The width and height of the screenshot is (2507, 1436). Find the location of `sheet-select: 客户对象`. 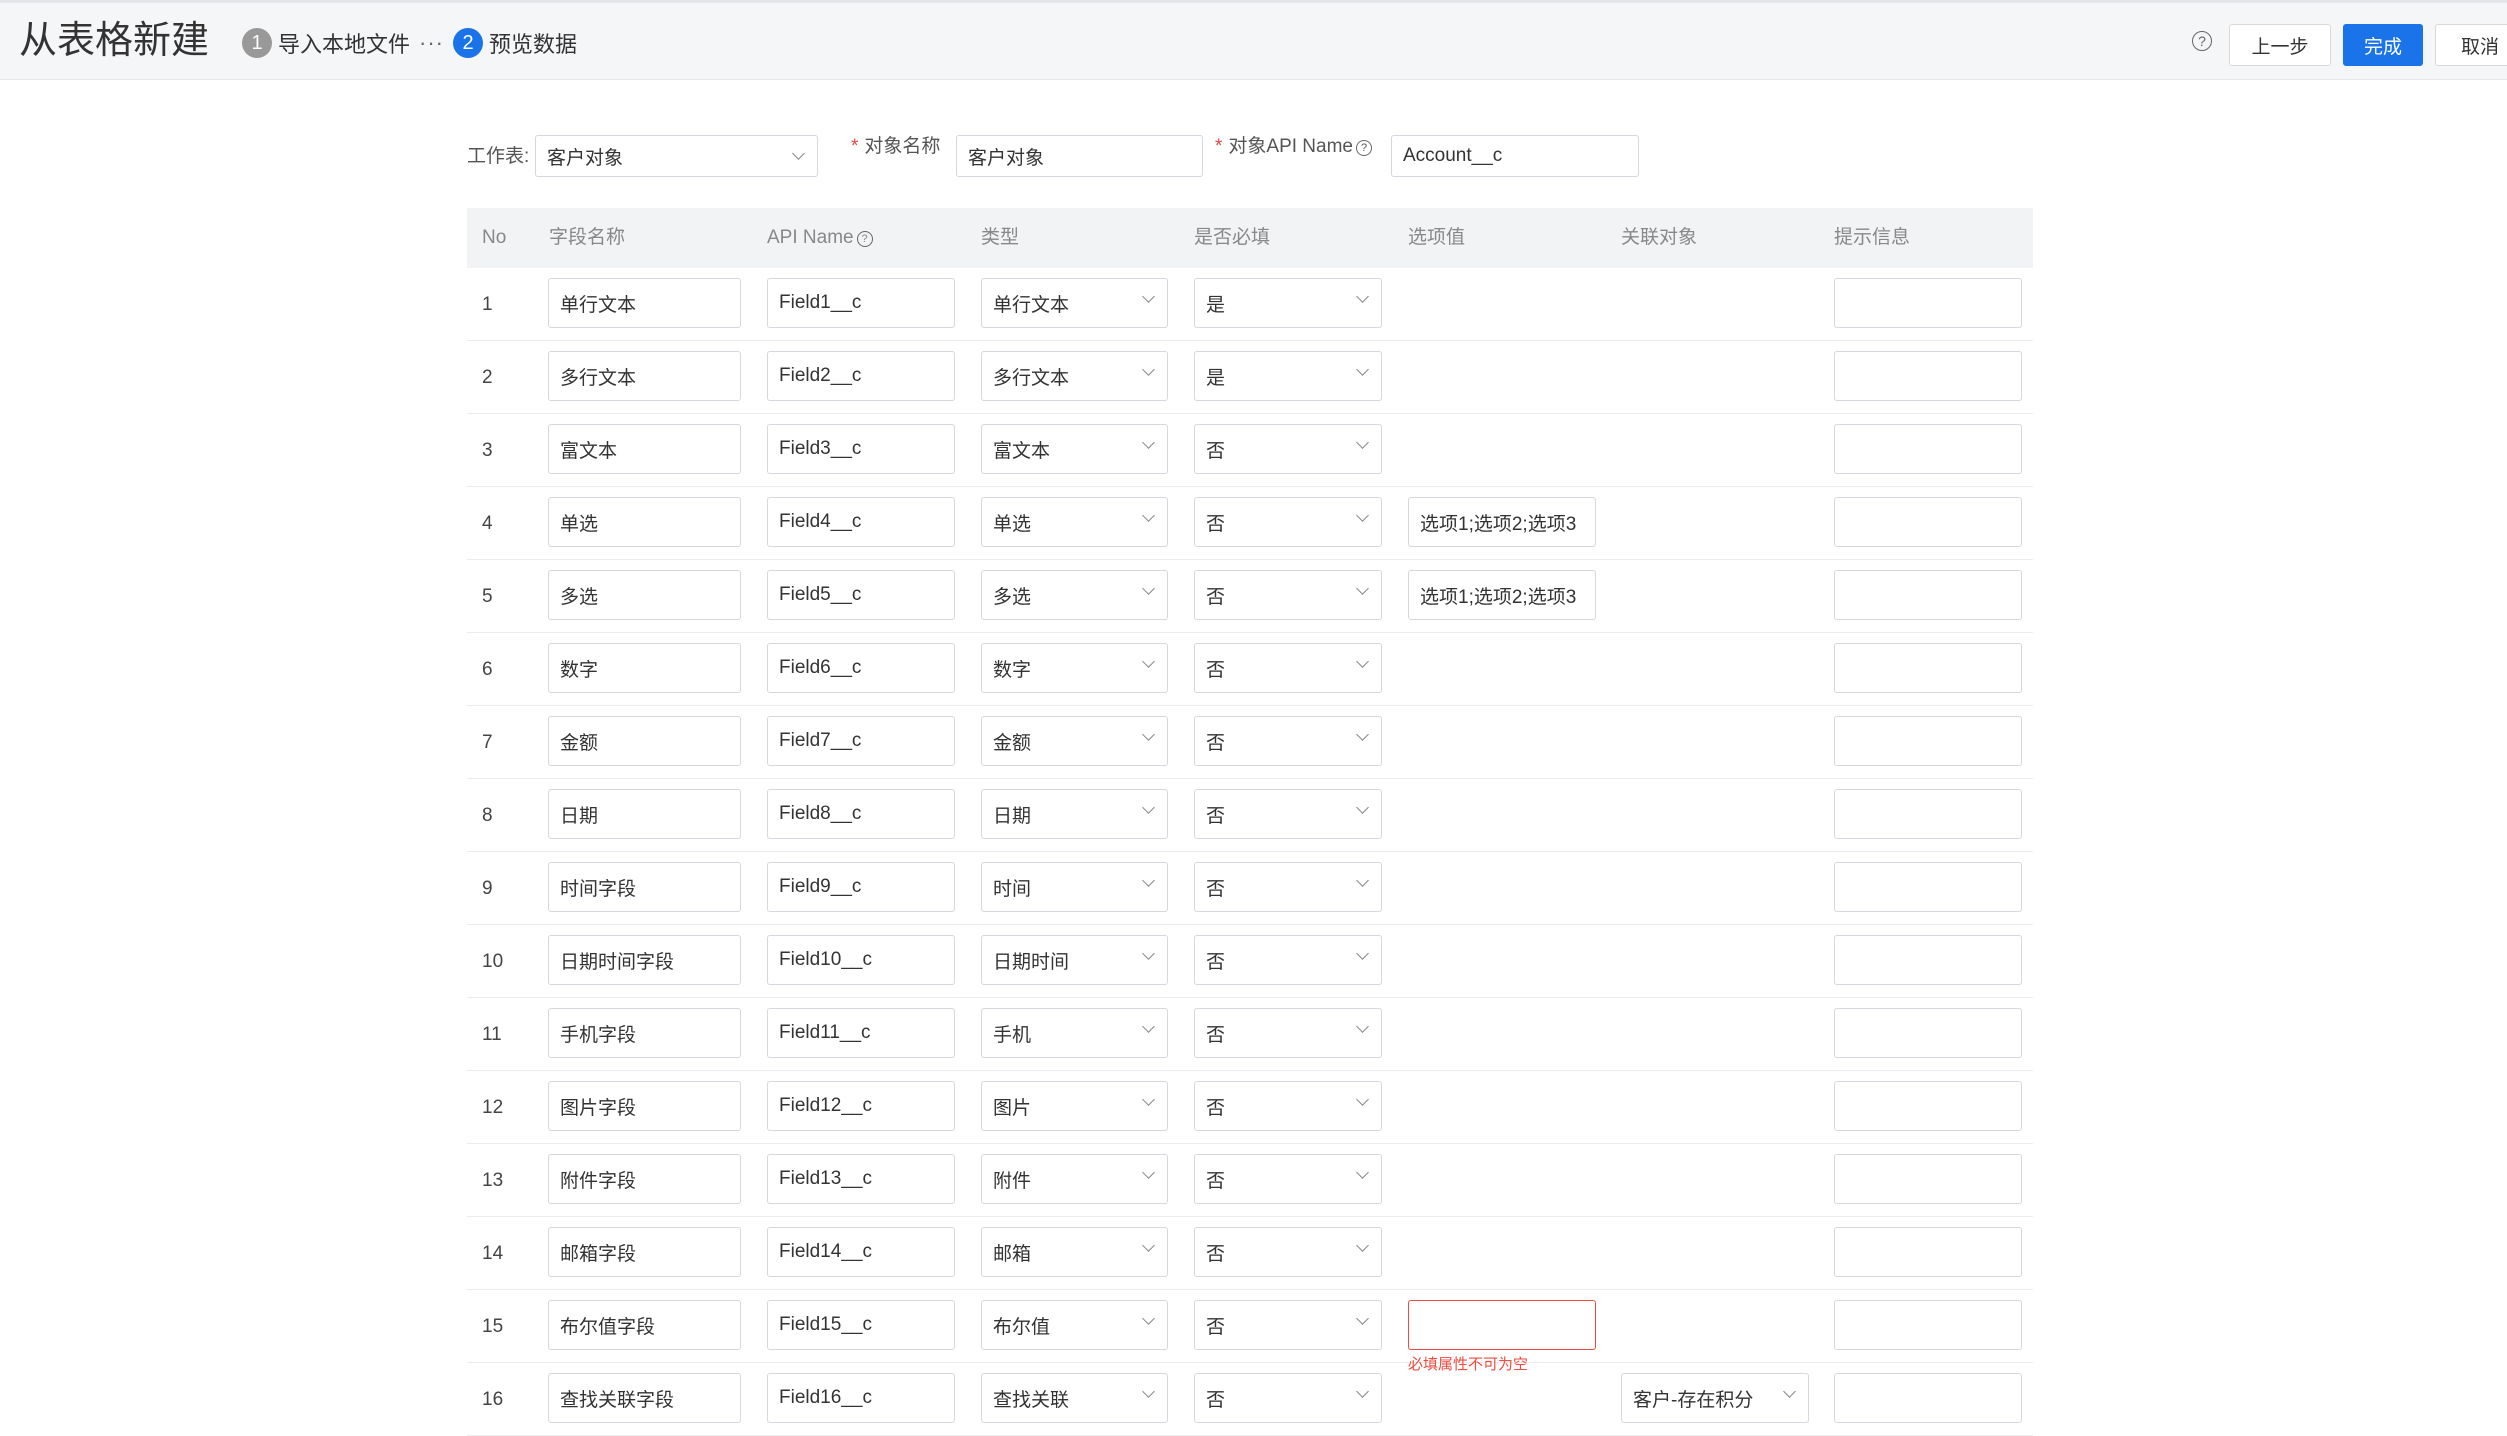

sheet-select: 客户对象 is located at coordinates (676, 156).